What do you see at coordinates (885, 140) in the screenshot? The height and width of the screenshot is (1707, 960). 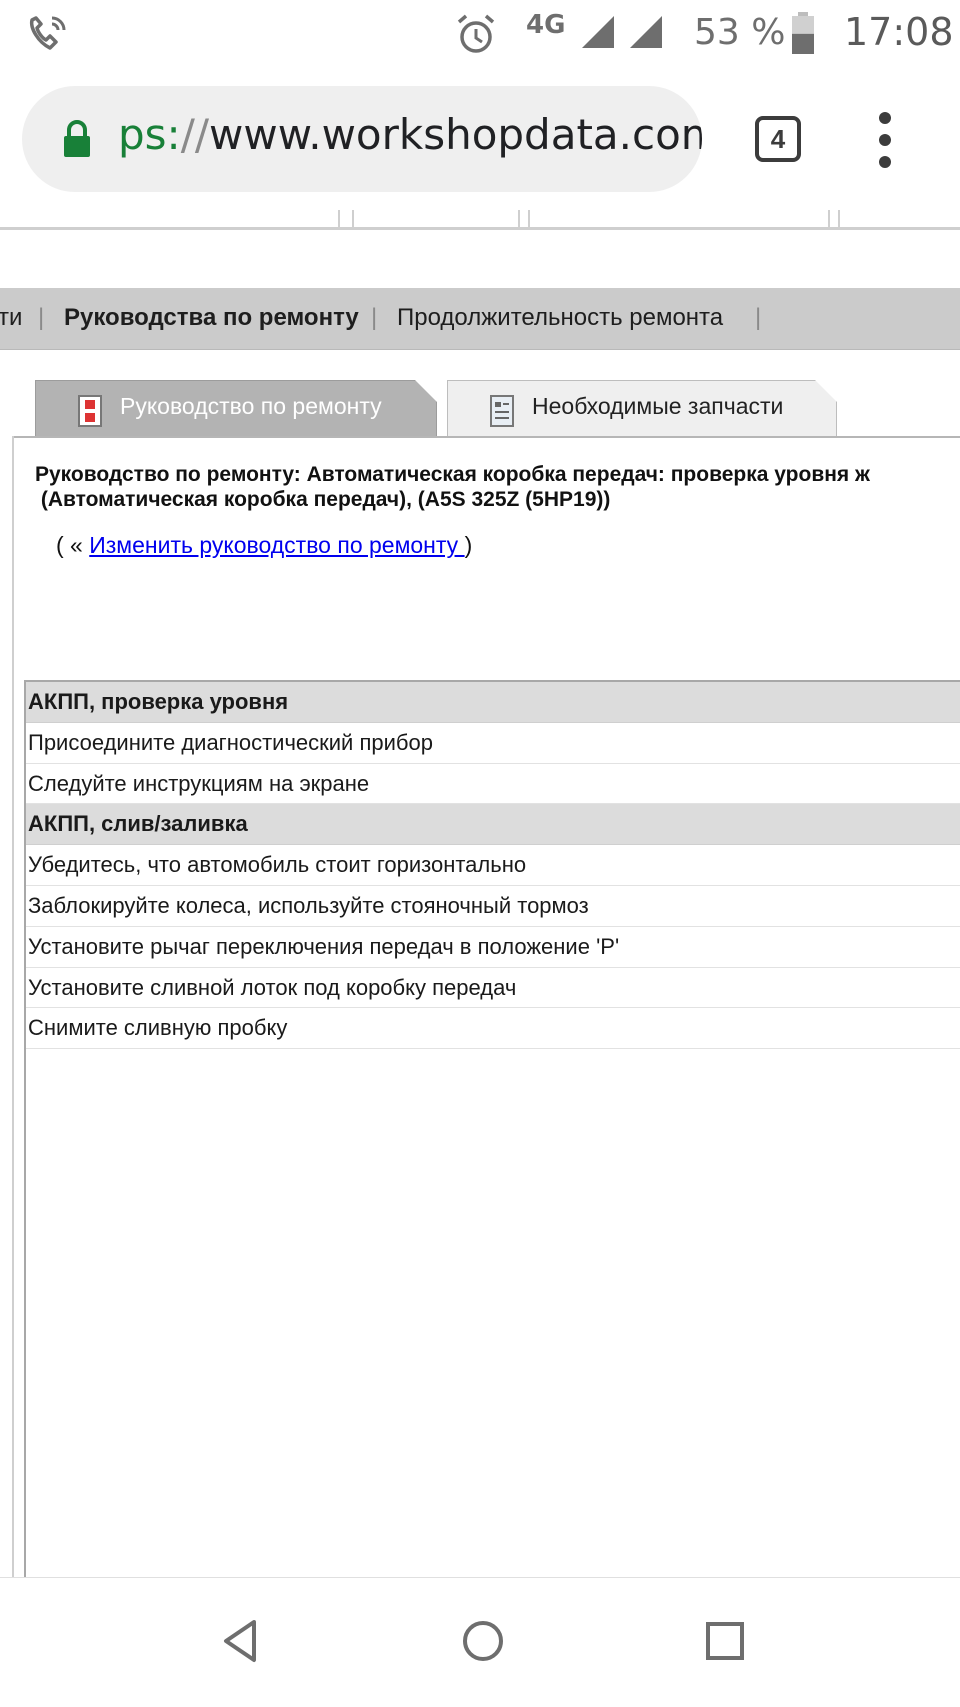 I see `overflow-menu-icon` at bounding box center [885, 140].